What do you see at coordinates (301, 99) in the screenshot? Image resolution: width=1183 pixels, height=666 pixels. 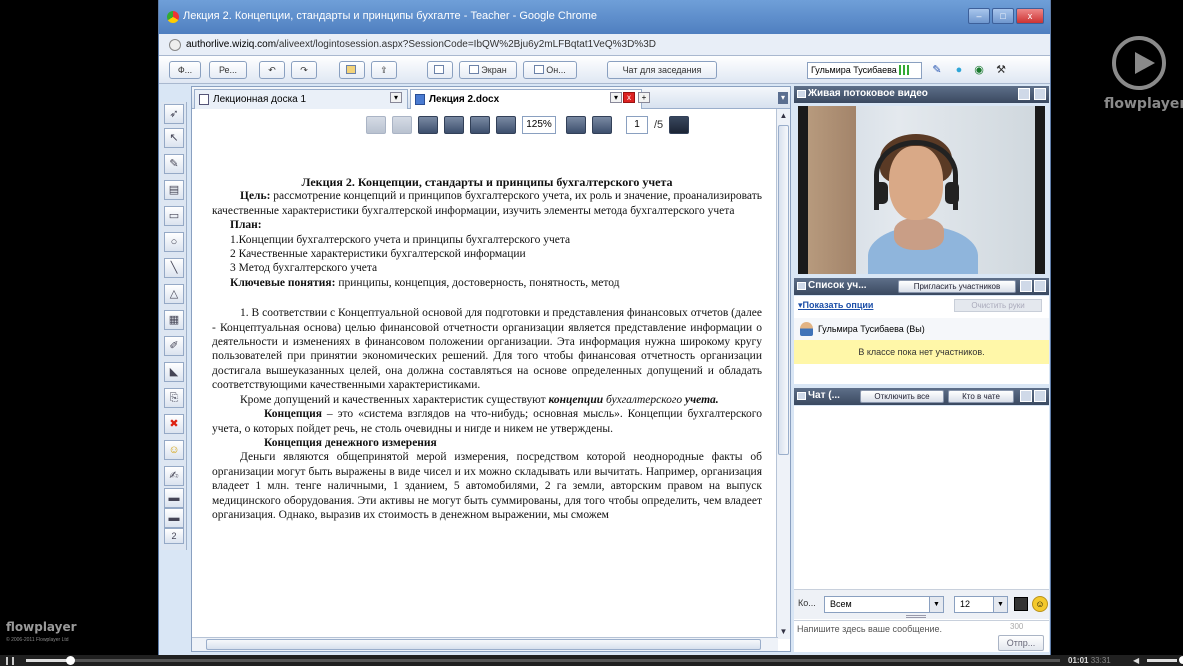 I see `tab-whiteboard: Лекционная доска 1` at bounding box center [301, 99].